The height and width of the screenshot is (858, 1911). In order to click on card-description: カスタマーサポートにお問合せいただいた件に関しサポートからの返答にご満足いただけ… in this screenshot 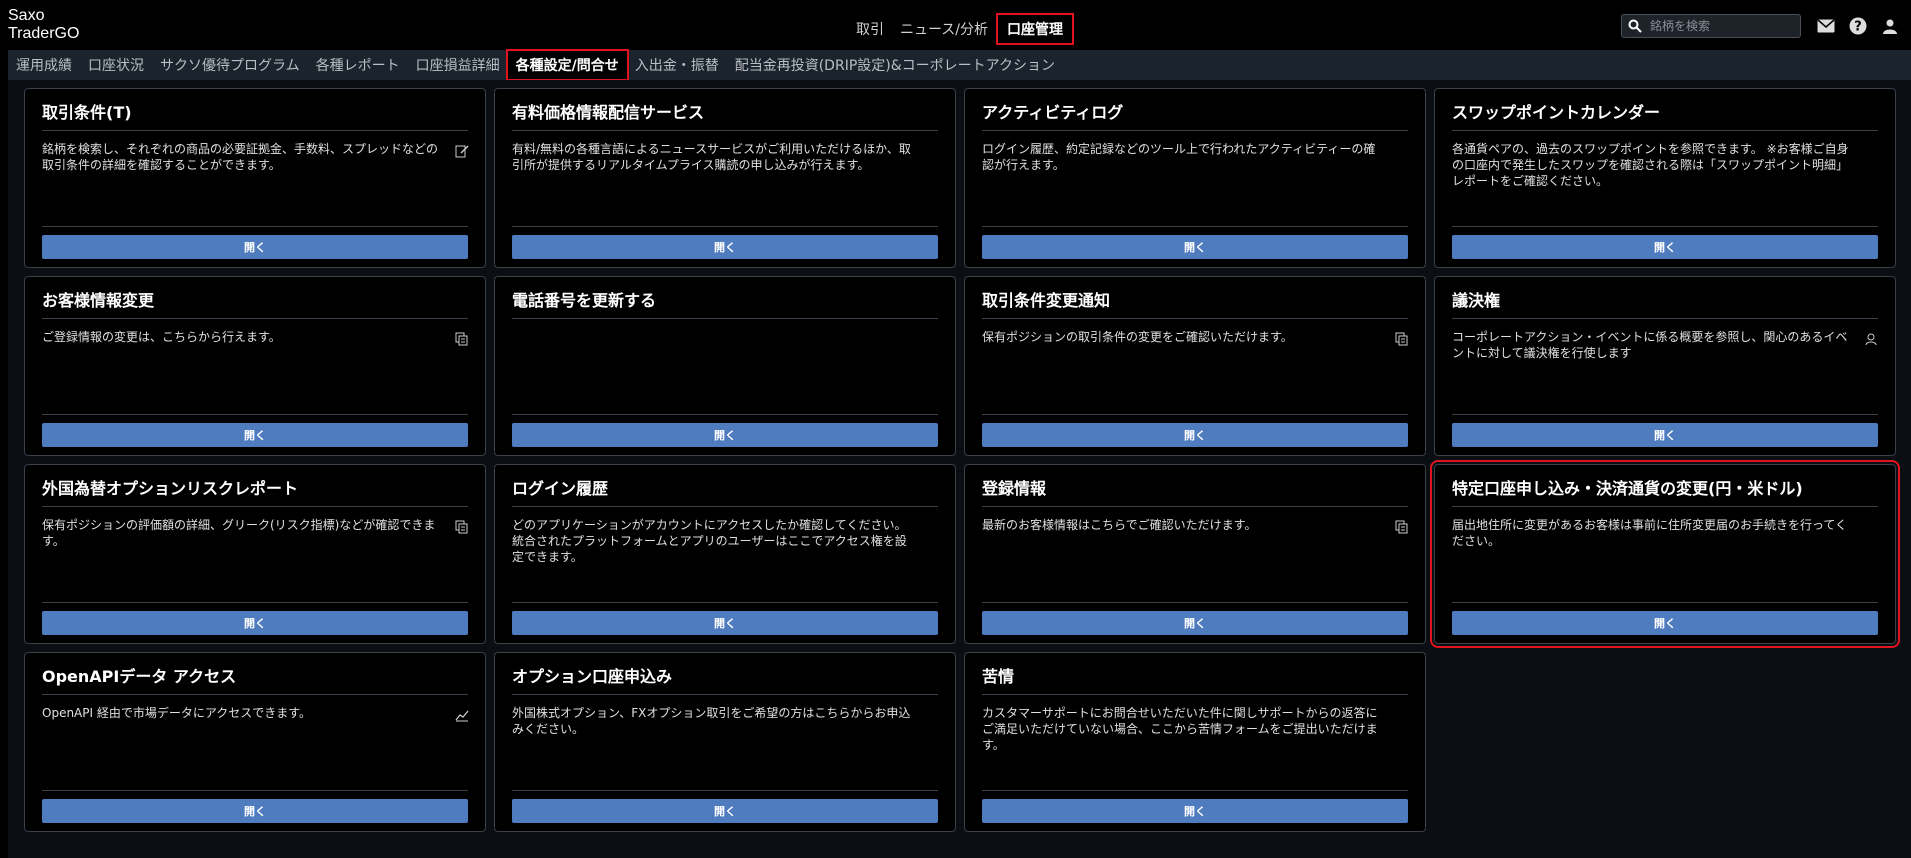, I will do `click(1180, 729)`.